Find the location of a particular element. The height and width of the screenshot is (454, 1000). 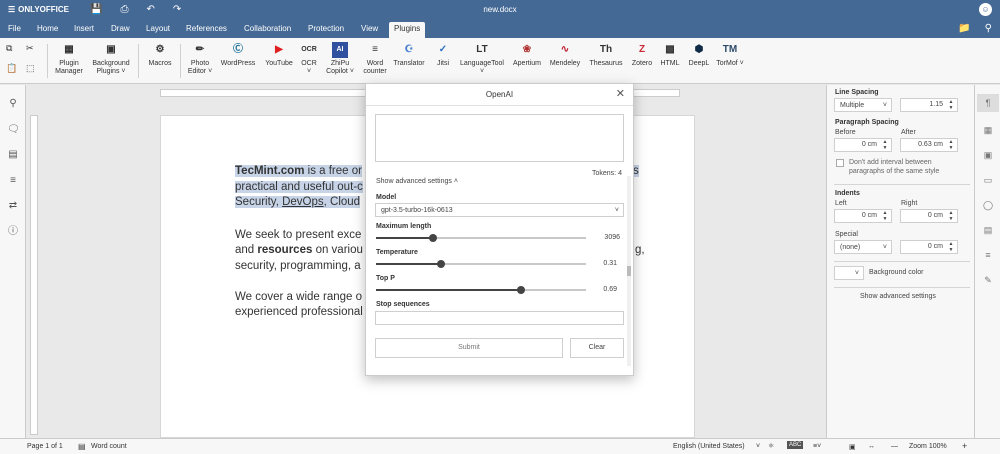

special-indent-select: (none) ˅ is located at coordinates (863, 247).